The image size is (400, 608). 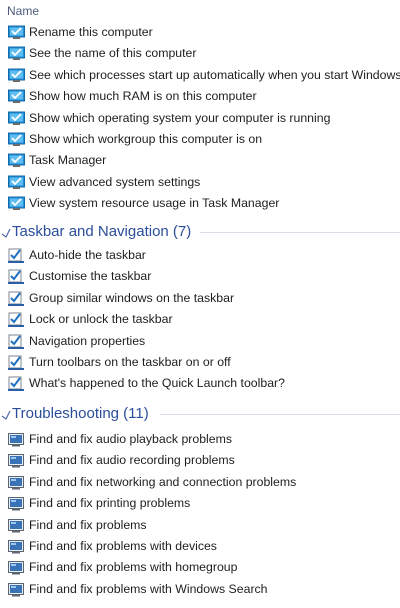 What do you see at coordinates (68, 160) in the screenshot?
I see `item-label: Task Manager` at bounding box center [68, 160].